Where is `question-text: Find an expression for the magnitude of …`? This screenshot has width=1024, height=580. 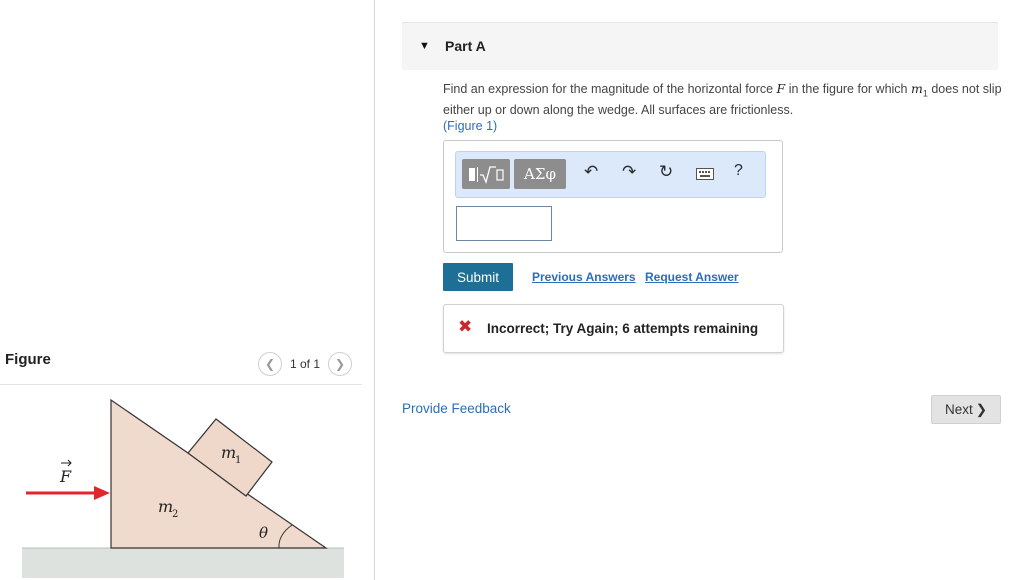 question-text: Find an expression for the magnitude of … is located at coordinates (723, 107).